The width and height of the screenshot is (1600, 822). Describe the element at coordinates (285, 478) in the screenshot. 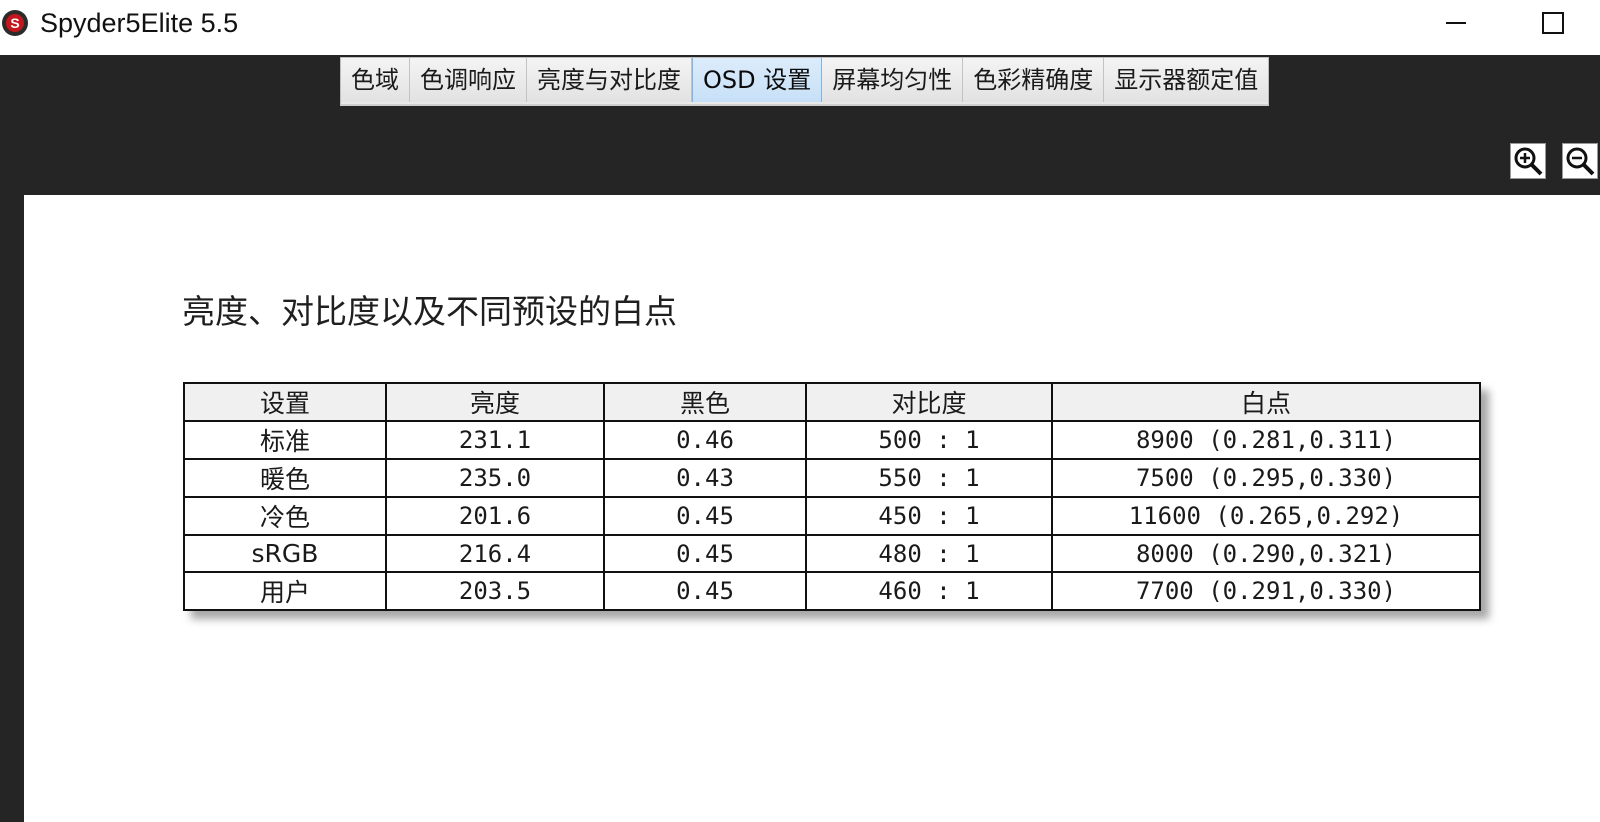

I see `cell-setting: 暖色` at that location.